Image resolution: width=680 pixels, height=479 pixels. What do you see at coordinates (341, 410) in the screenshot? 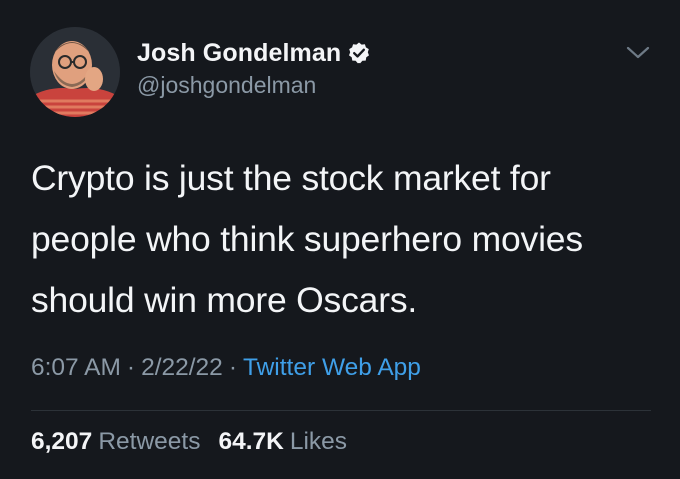
I see `divider` at bounding box center [341, 410].